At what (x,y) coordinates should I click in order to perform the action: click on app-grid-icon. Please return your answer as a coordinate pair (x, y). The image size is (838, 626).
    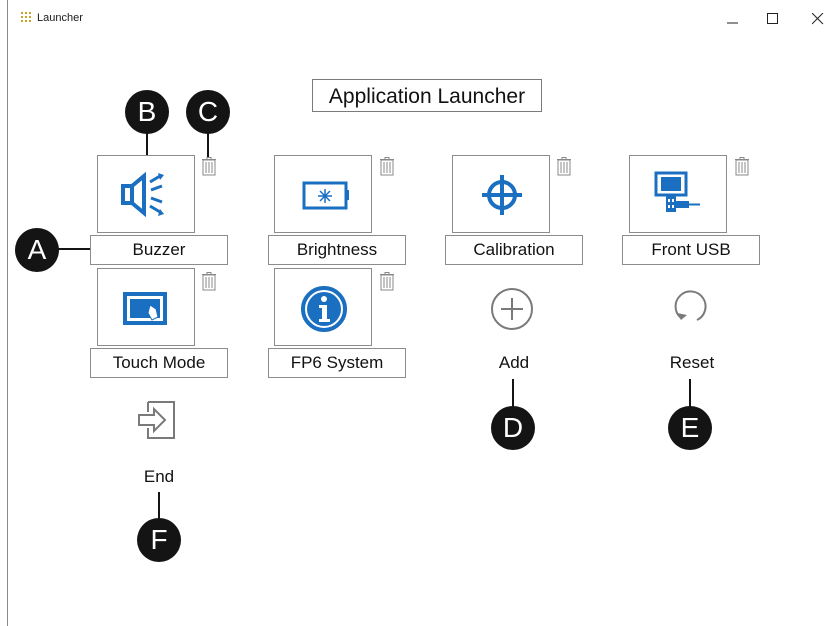
    Looking at the image, I should click on (27, 17).